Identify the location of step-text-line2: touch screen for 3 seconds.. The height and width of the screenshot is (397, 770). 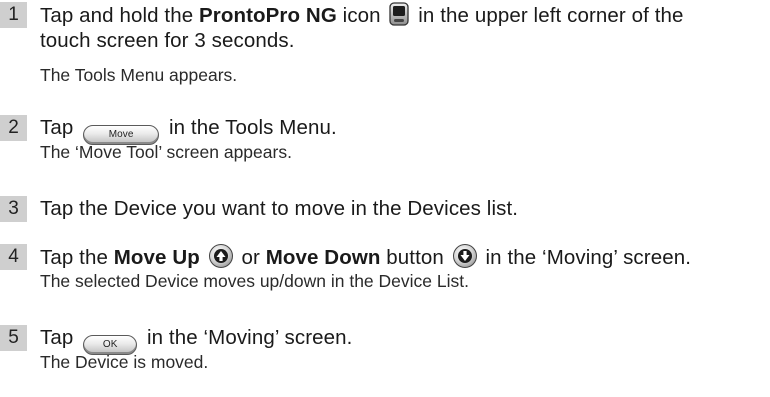
(167, 40).